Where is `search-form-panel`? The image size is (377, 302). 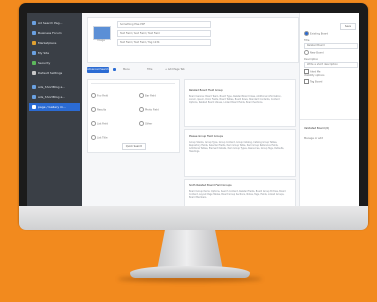 search-form-panel is located at coordinates (133, 116).